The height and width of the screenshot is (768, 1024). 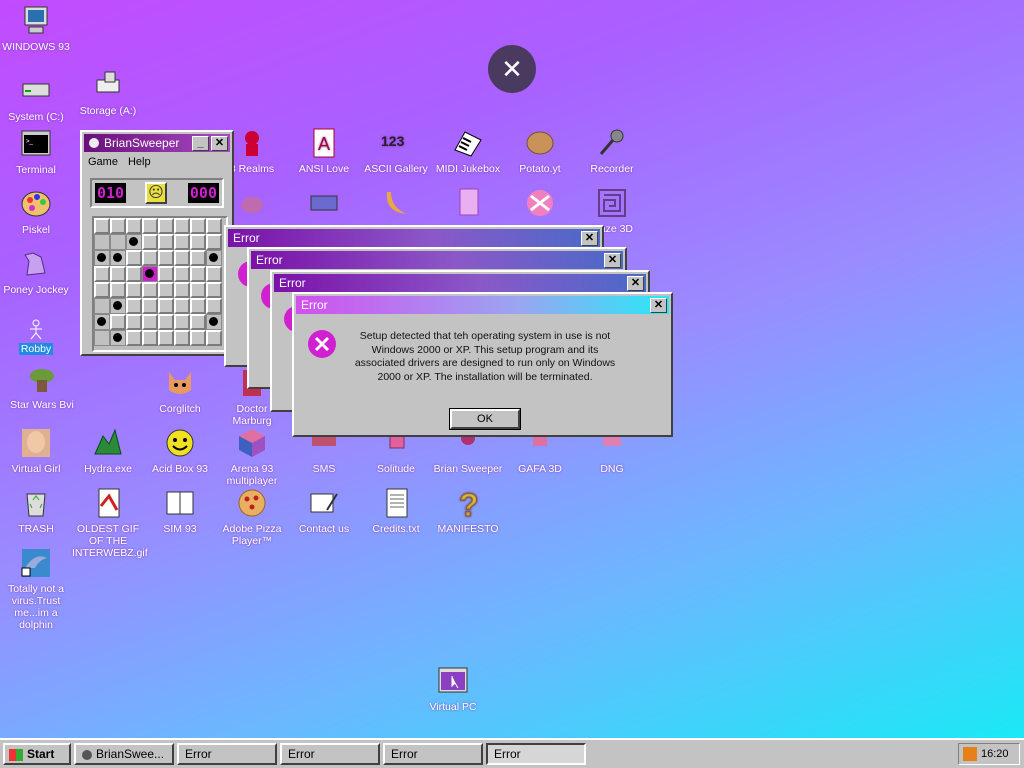 What do you see at coordinates (485, 419) in the screenshot?
I see `ok-button: OK` at bounding box center [485, 419].